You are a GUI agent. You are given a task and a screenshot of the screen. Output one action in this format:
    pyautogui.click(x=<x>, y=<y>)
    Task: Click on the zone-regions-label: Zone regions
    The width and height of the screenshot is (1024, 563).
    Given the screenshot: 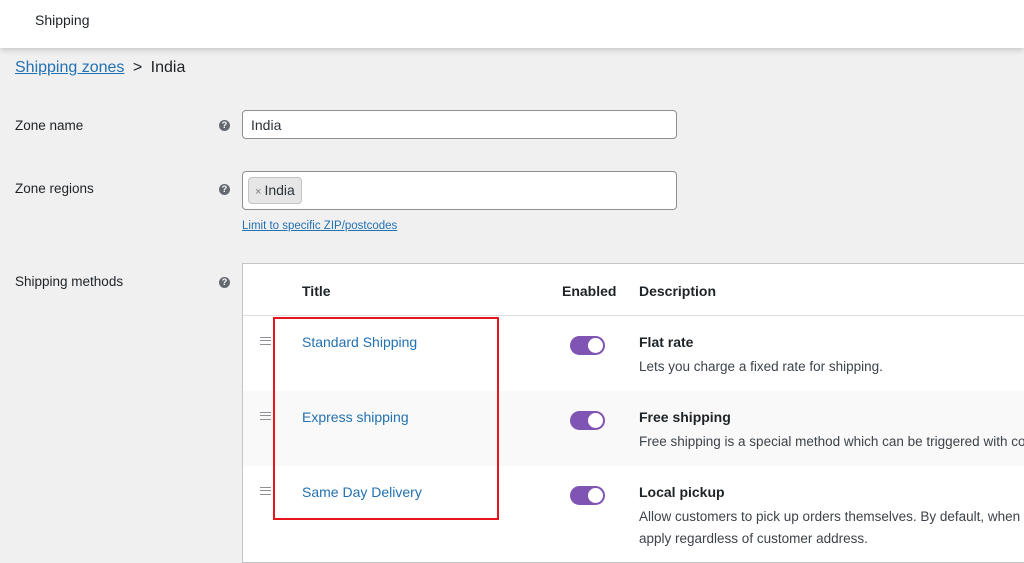 What is the action you would take?
    pyautogui.click(x=54, y=188)
    